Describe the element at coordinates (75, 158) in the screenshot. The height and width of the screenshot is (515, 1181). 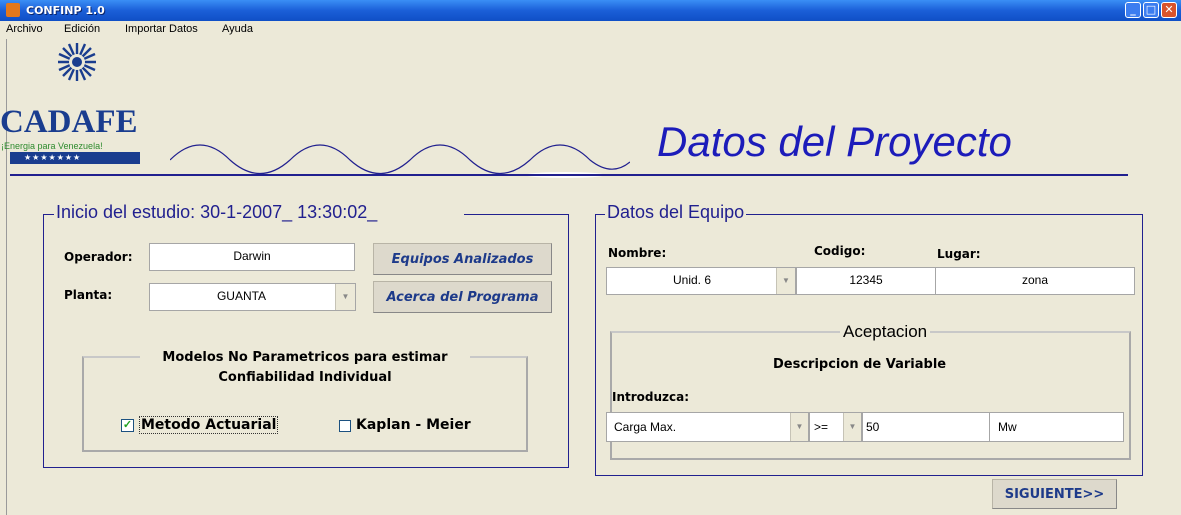
I see `logo-stars: ★★★★★★★` at that location.